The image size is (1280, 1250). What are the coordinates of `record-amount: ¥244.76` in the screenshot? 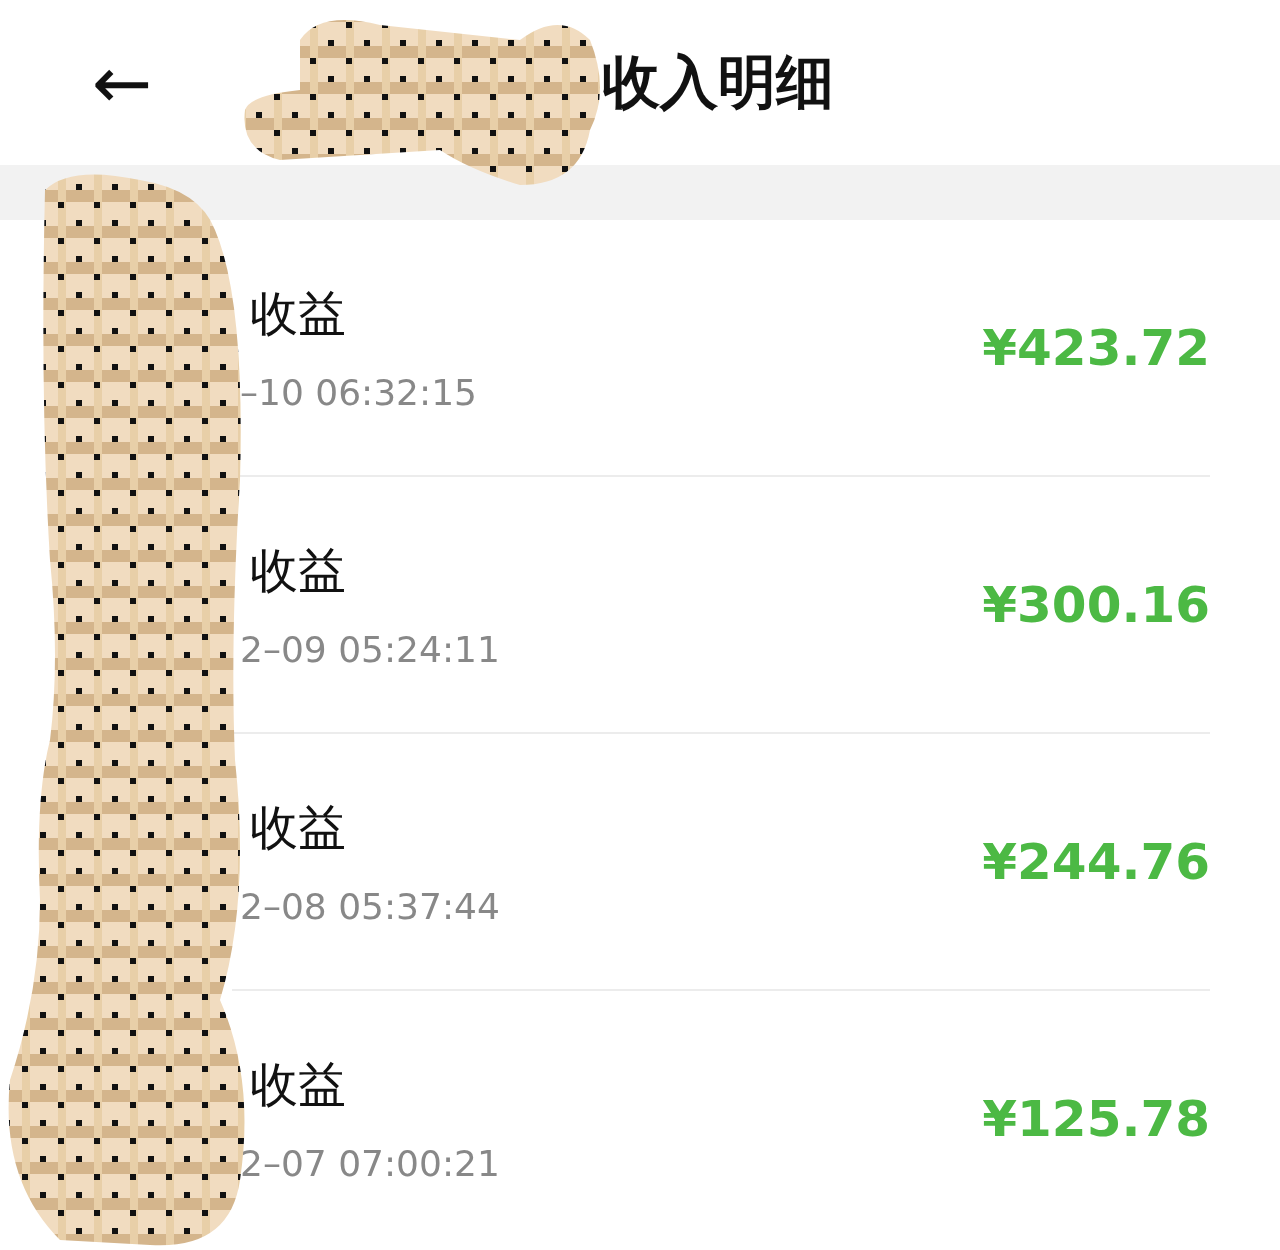 It's located at (1096, 861).